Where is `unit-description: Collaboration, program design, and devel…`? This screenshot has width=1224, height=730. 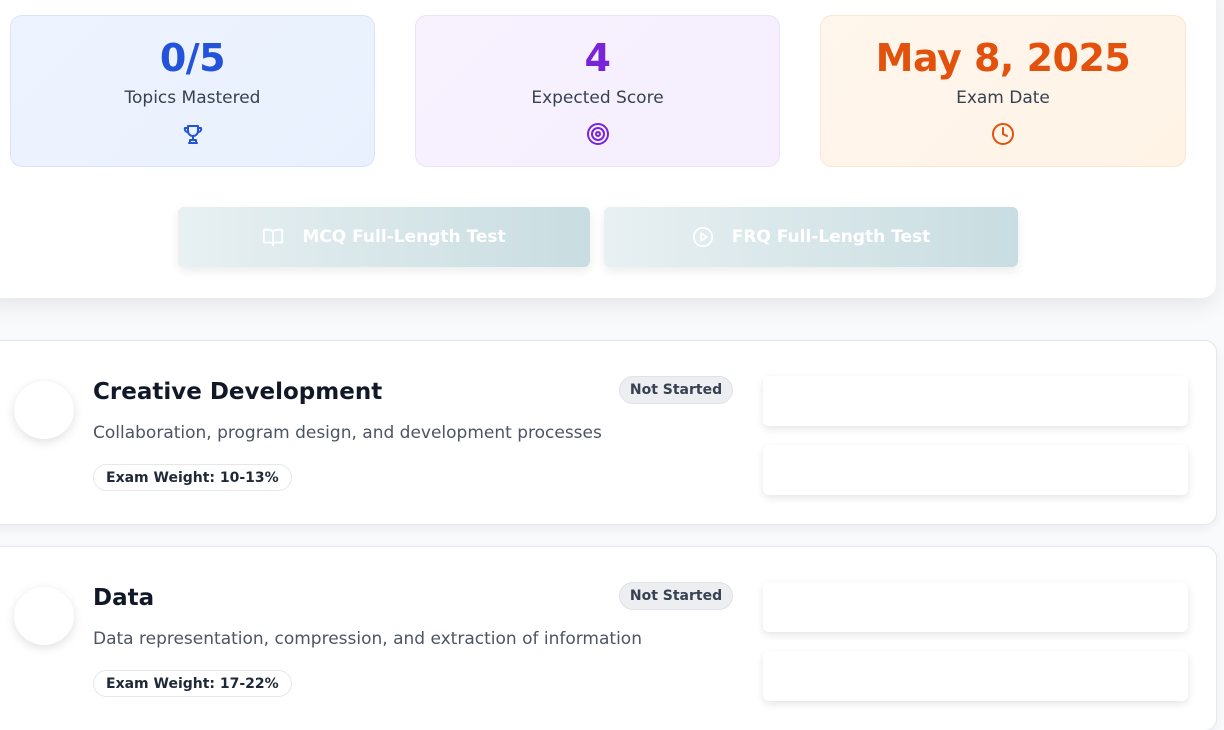 unit-description: Collaboration, program design, and devel… is located at coordinates (347, 433).